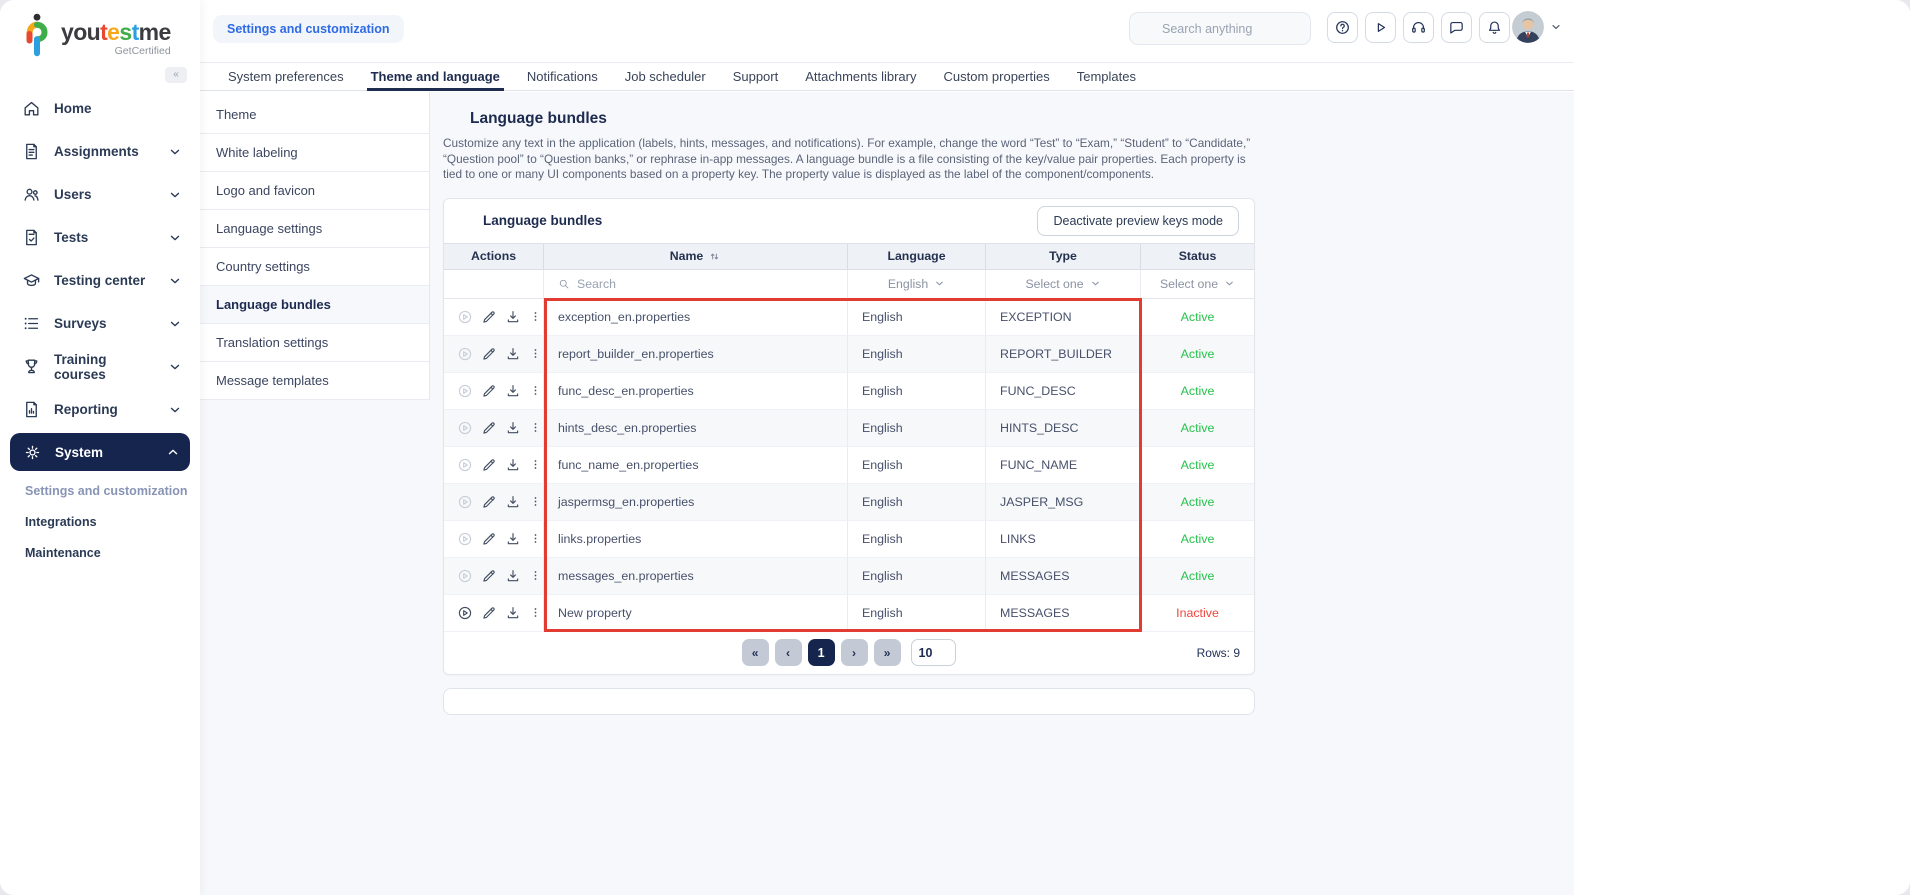  What do you see at coordinates (314, 267) in the screenshot?
I see `menu-item-country-settings: Country settings` at bounding box center [314, 267].